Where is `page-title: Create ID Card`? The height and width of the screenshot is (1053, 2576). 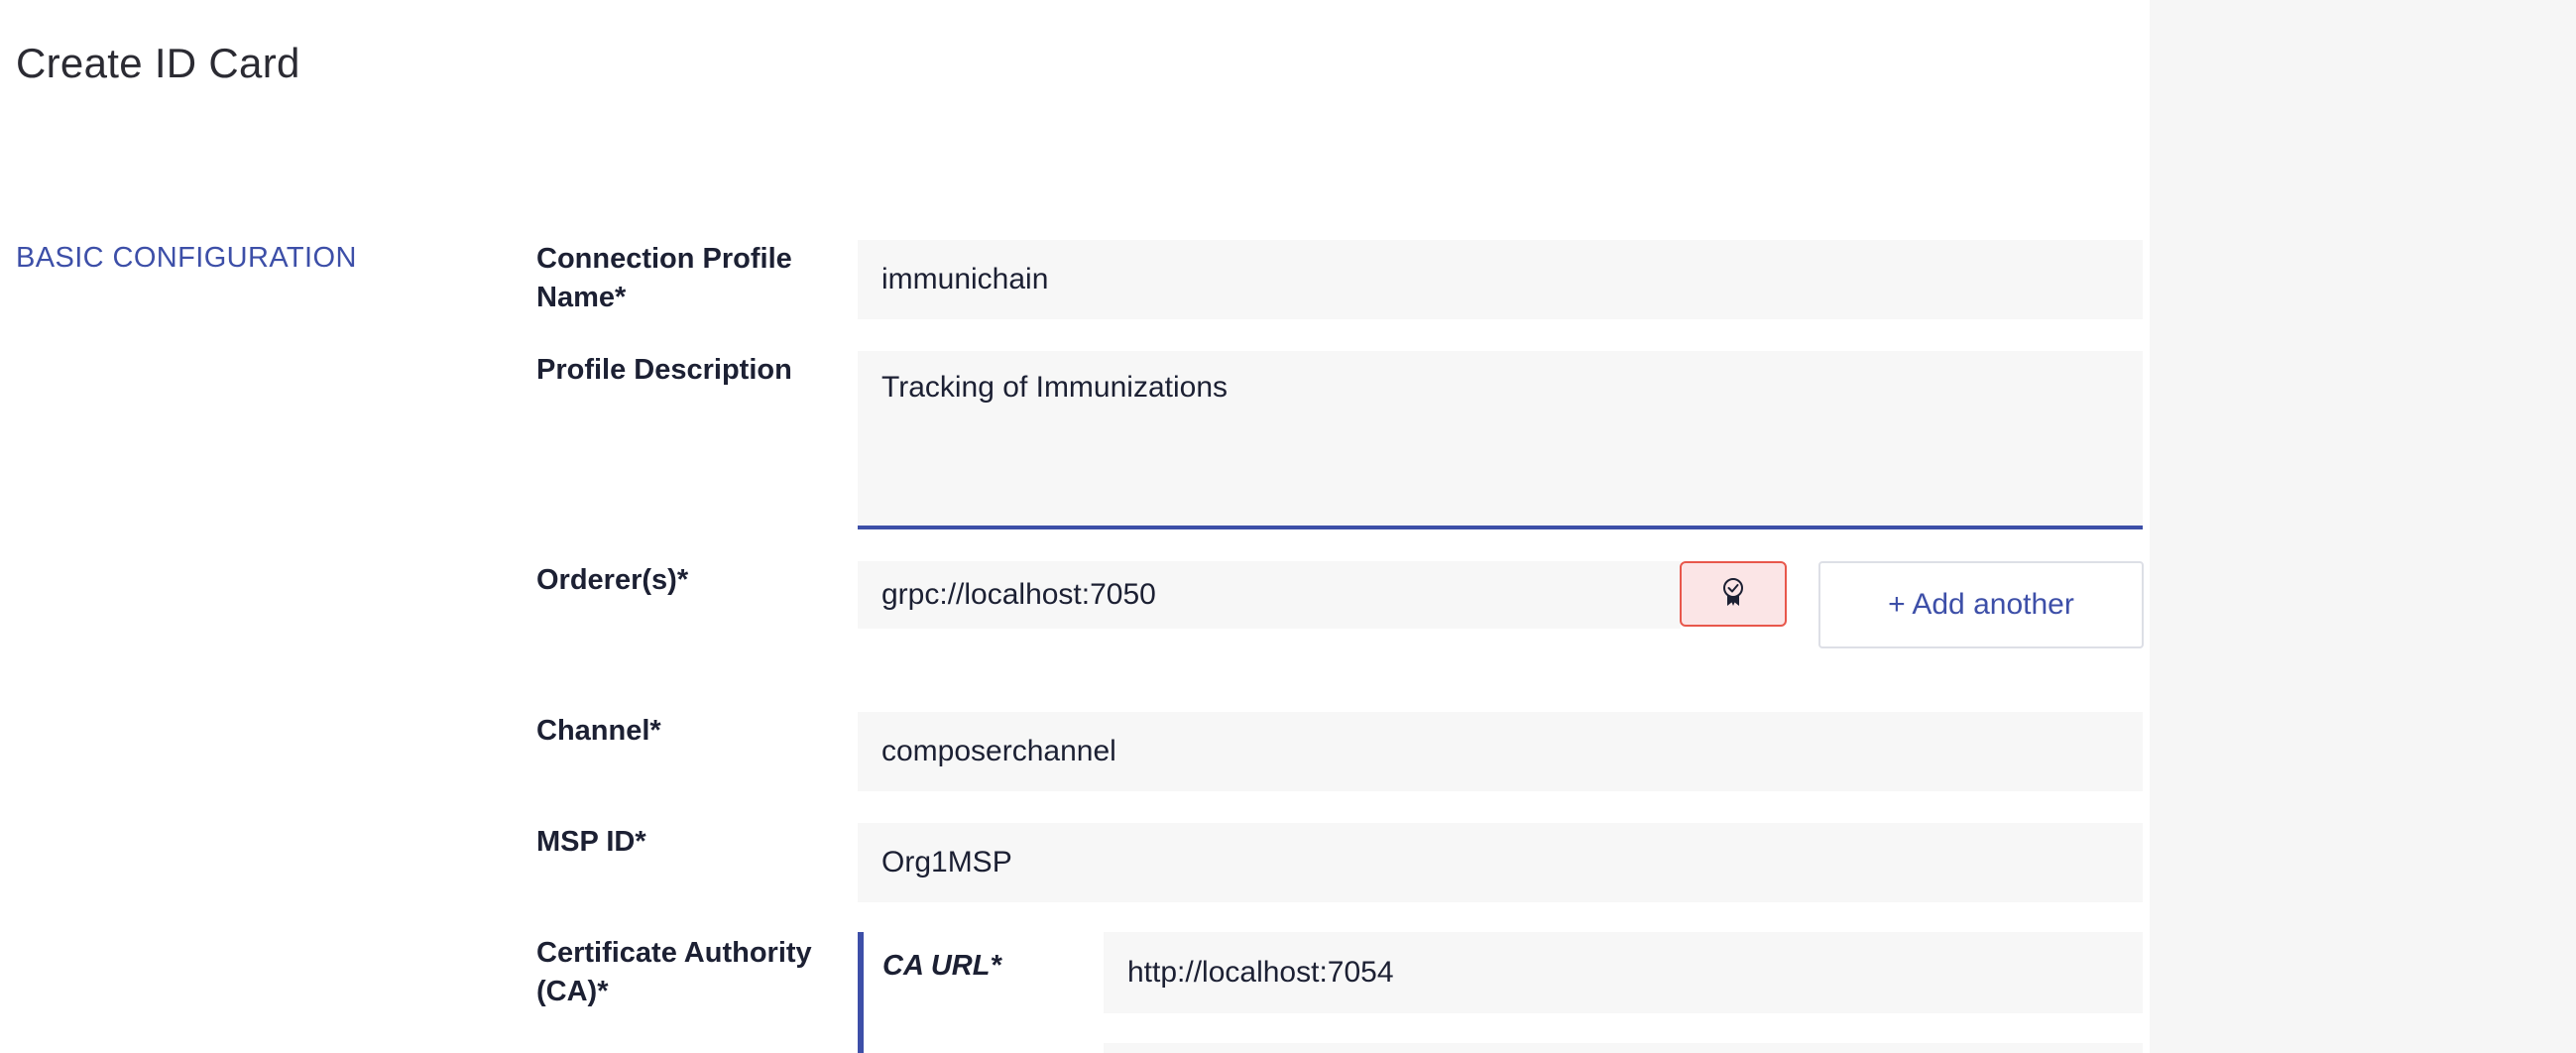 page-title: Create ID Card is located at coordinates (158, 63).